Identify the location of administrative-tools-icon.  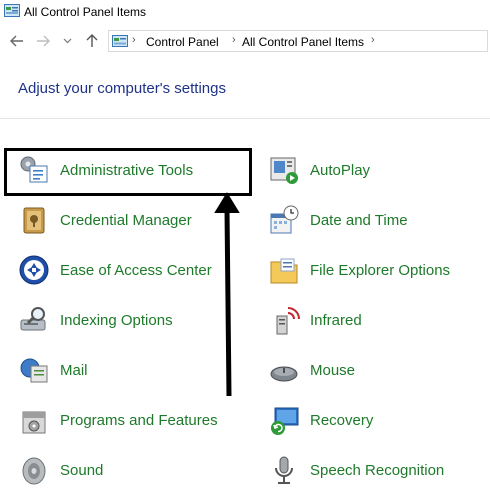
(34, 169).